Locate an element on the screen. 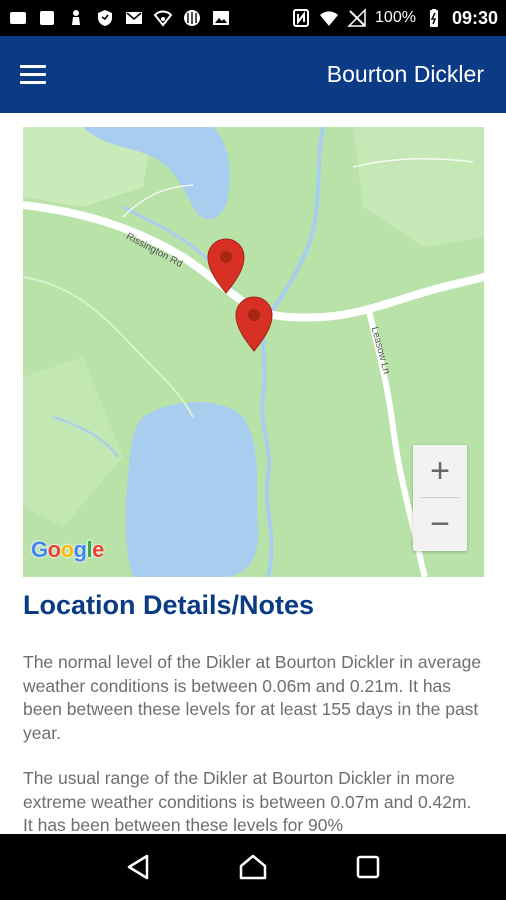 The height and width of the screenshot is (900, 506). navigation-bar is located at coordinates (253, 867).